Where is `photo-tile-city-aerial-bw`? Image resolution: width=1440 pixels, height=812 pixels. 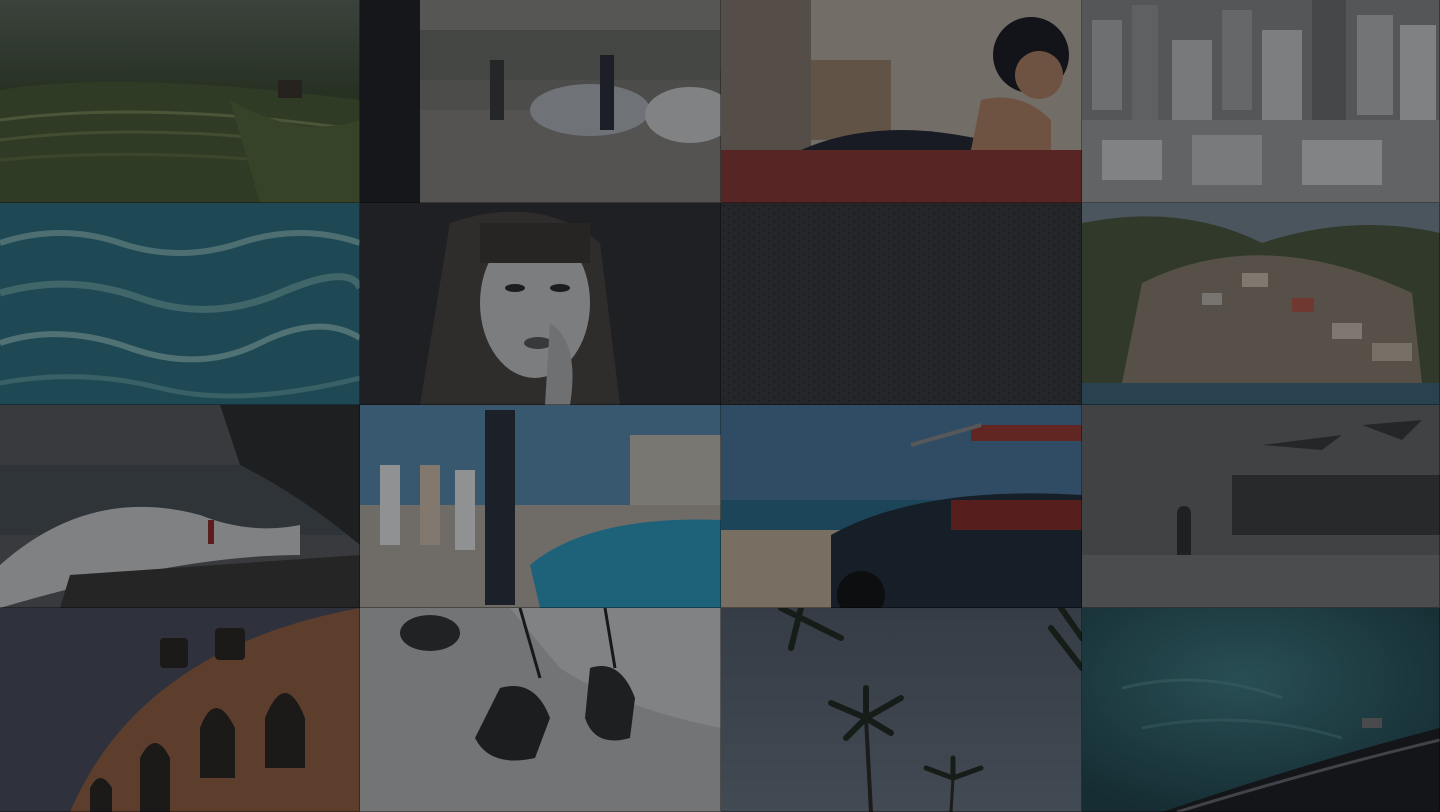 photo-tile-city-aerial-bw is located at coordinates (1261, 101).